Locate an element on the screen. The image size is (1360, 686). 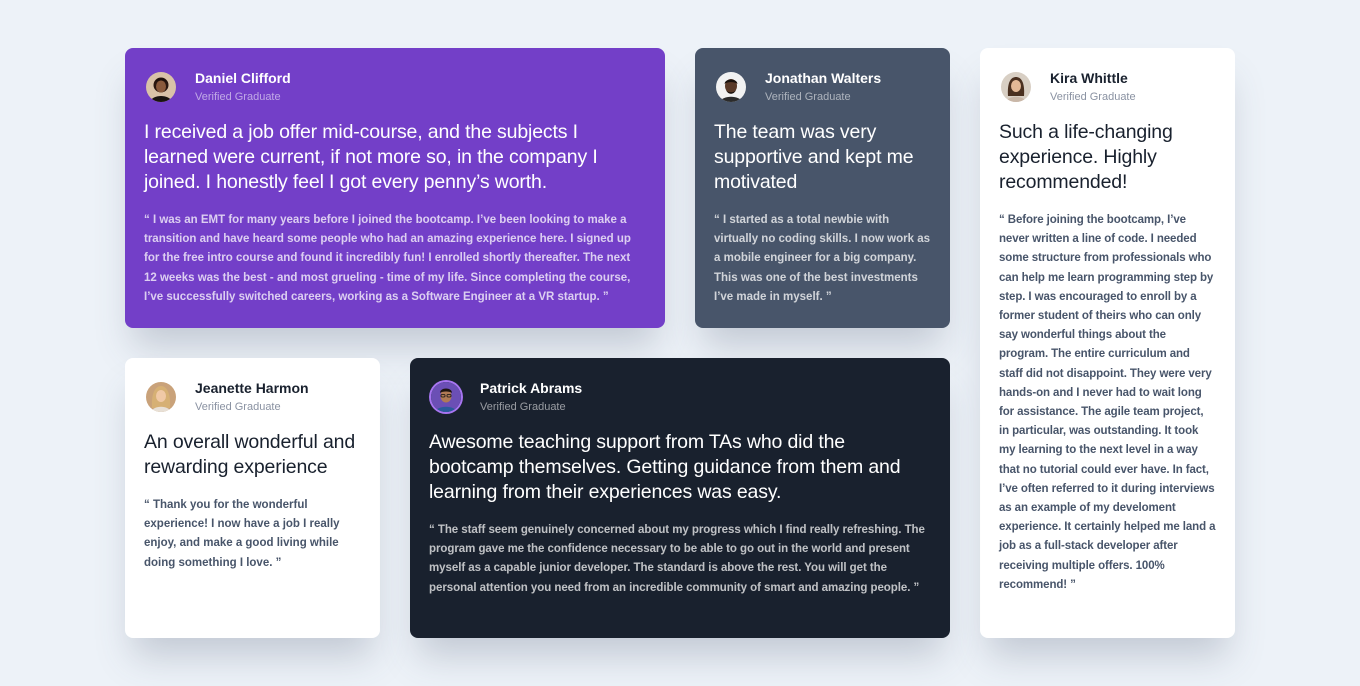
author-name: Jonathan Walters is located at coordinates (823, 78).